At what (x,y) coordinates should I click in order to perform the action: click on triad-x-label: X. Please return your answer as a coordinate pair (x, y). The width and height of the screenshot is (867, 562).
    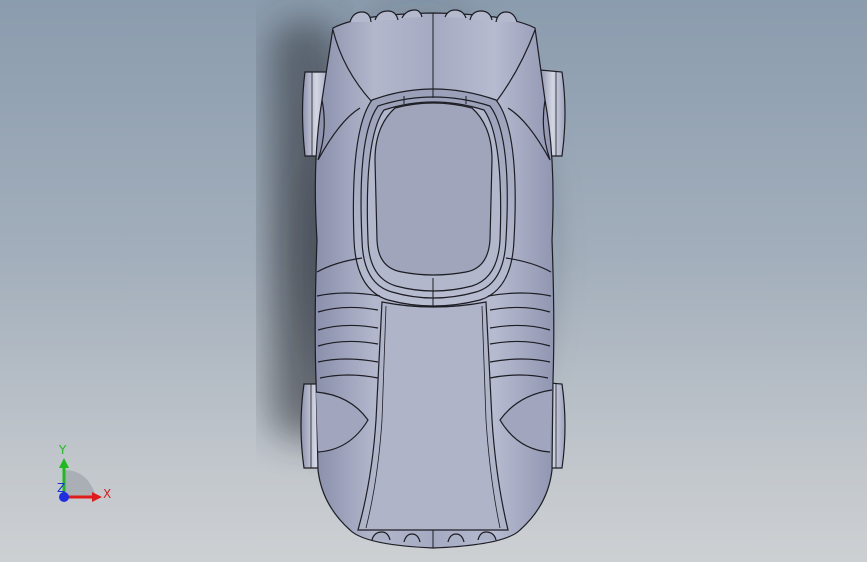
    Looking at the image, I should click on (107, 494).